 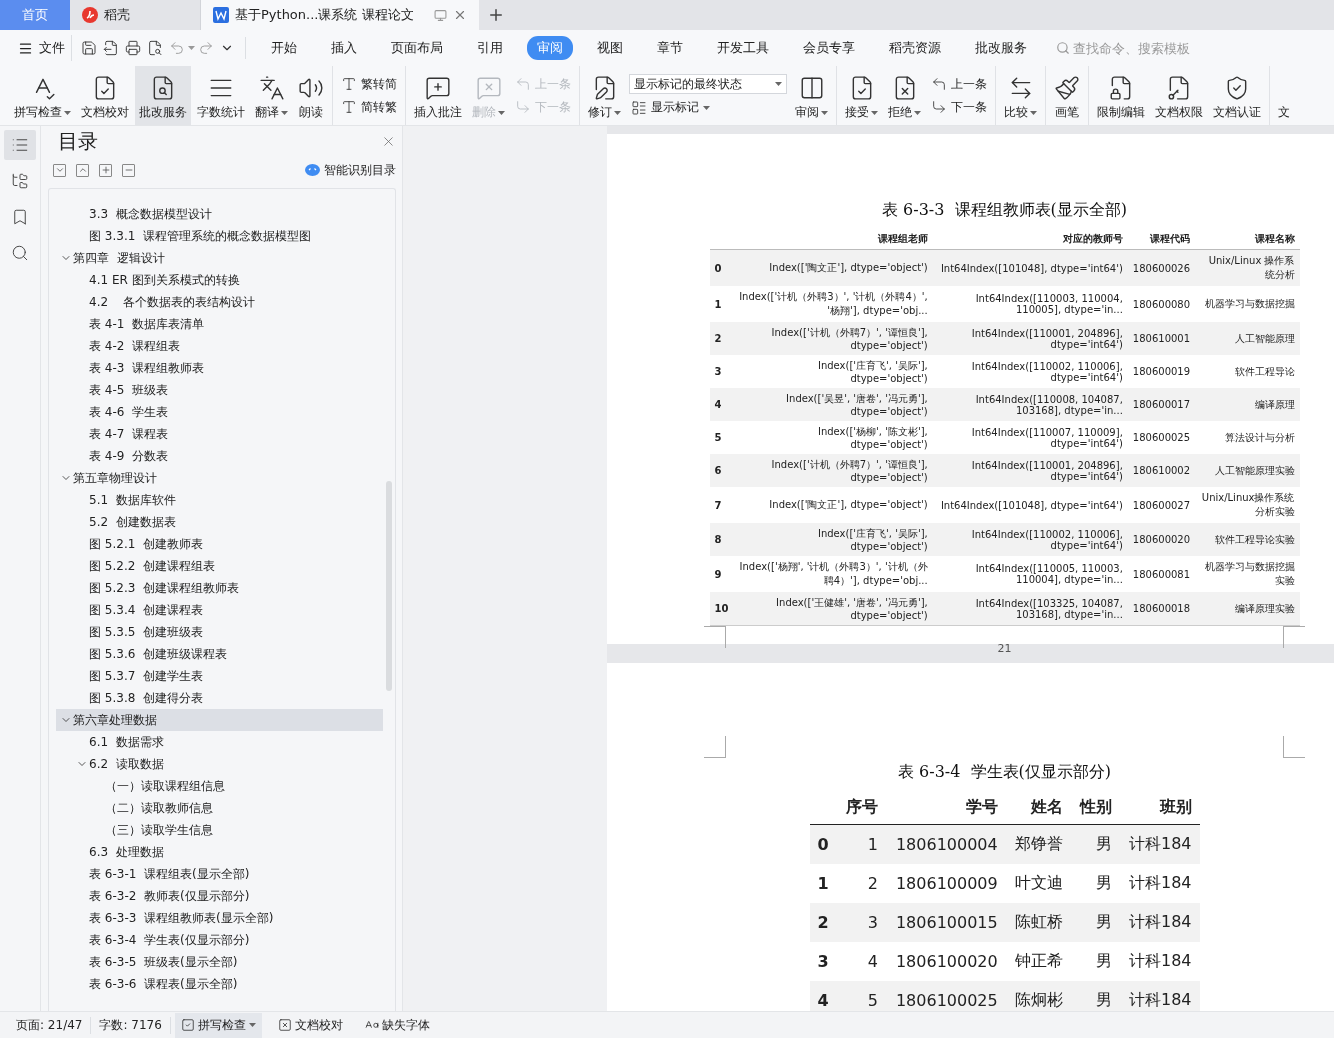 What do you see at coordinates (219, 610) in the screenshot?
I see `outline-item: 图 5.3.4 创建课程表` at bounding box center [219, 610].